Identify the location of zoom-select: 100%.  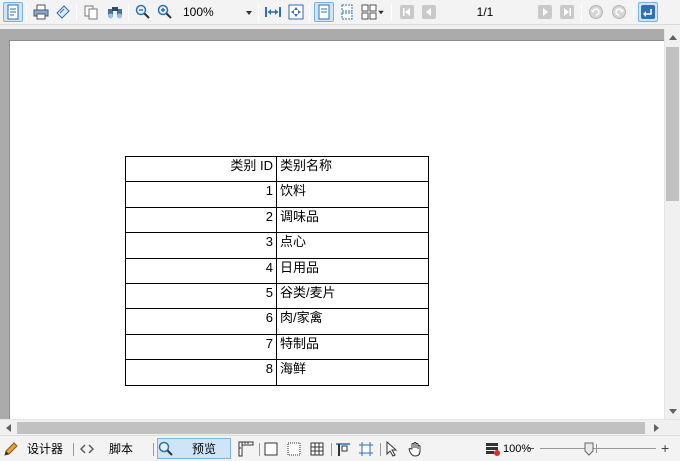
(218, 12).